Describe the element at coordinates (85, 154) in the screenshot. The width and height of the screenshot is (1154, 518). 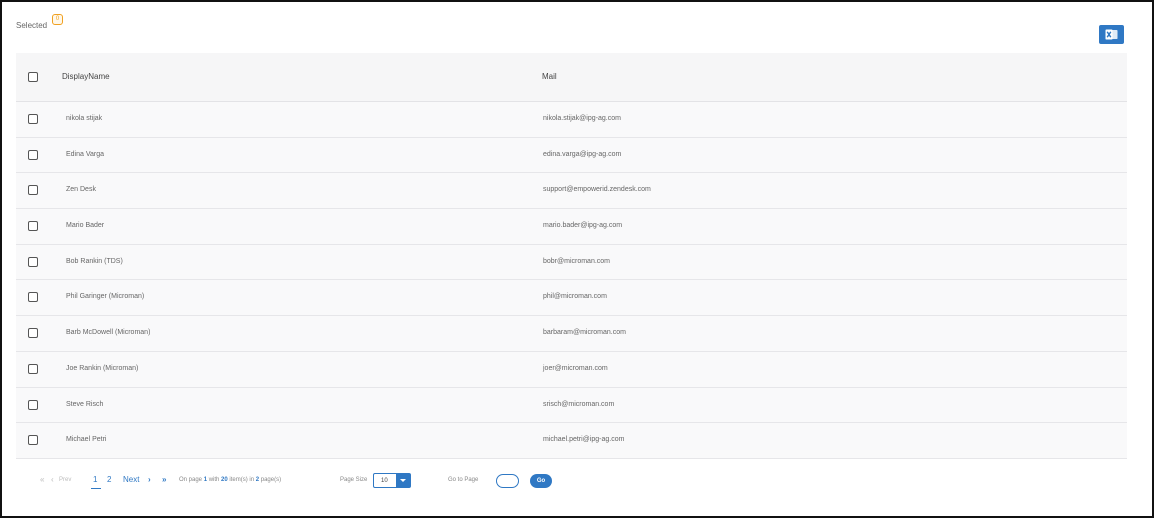
I see `cell-displayname: Edina Varga` at that location.